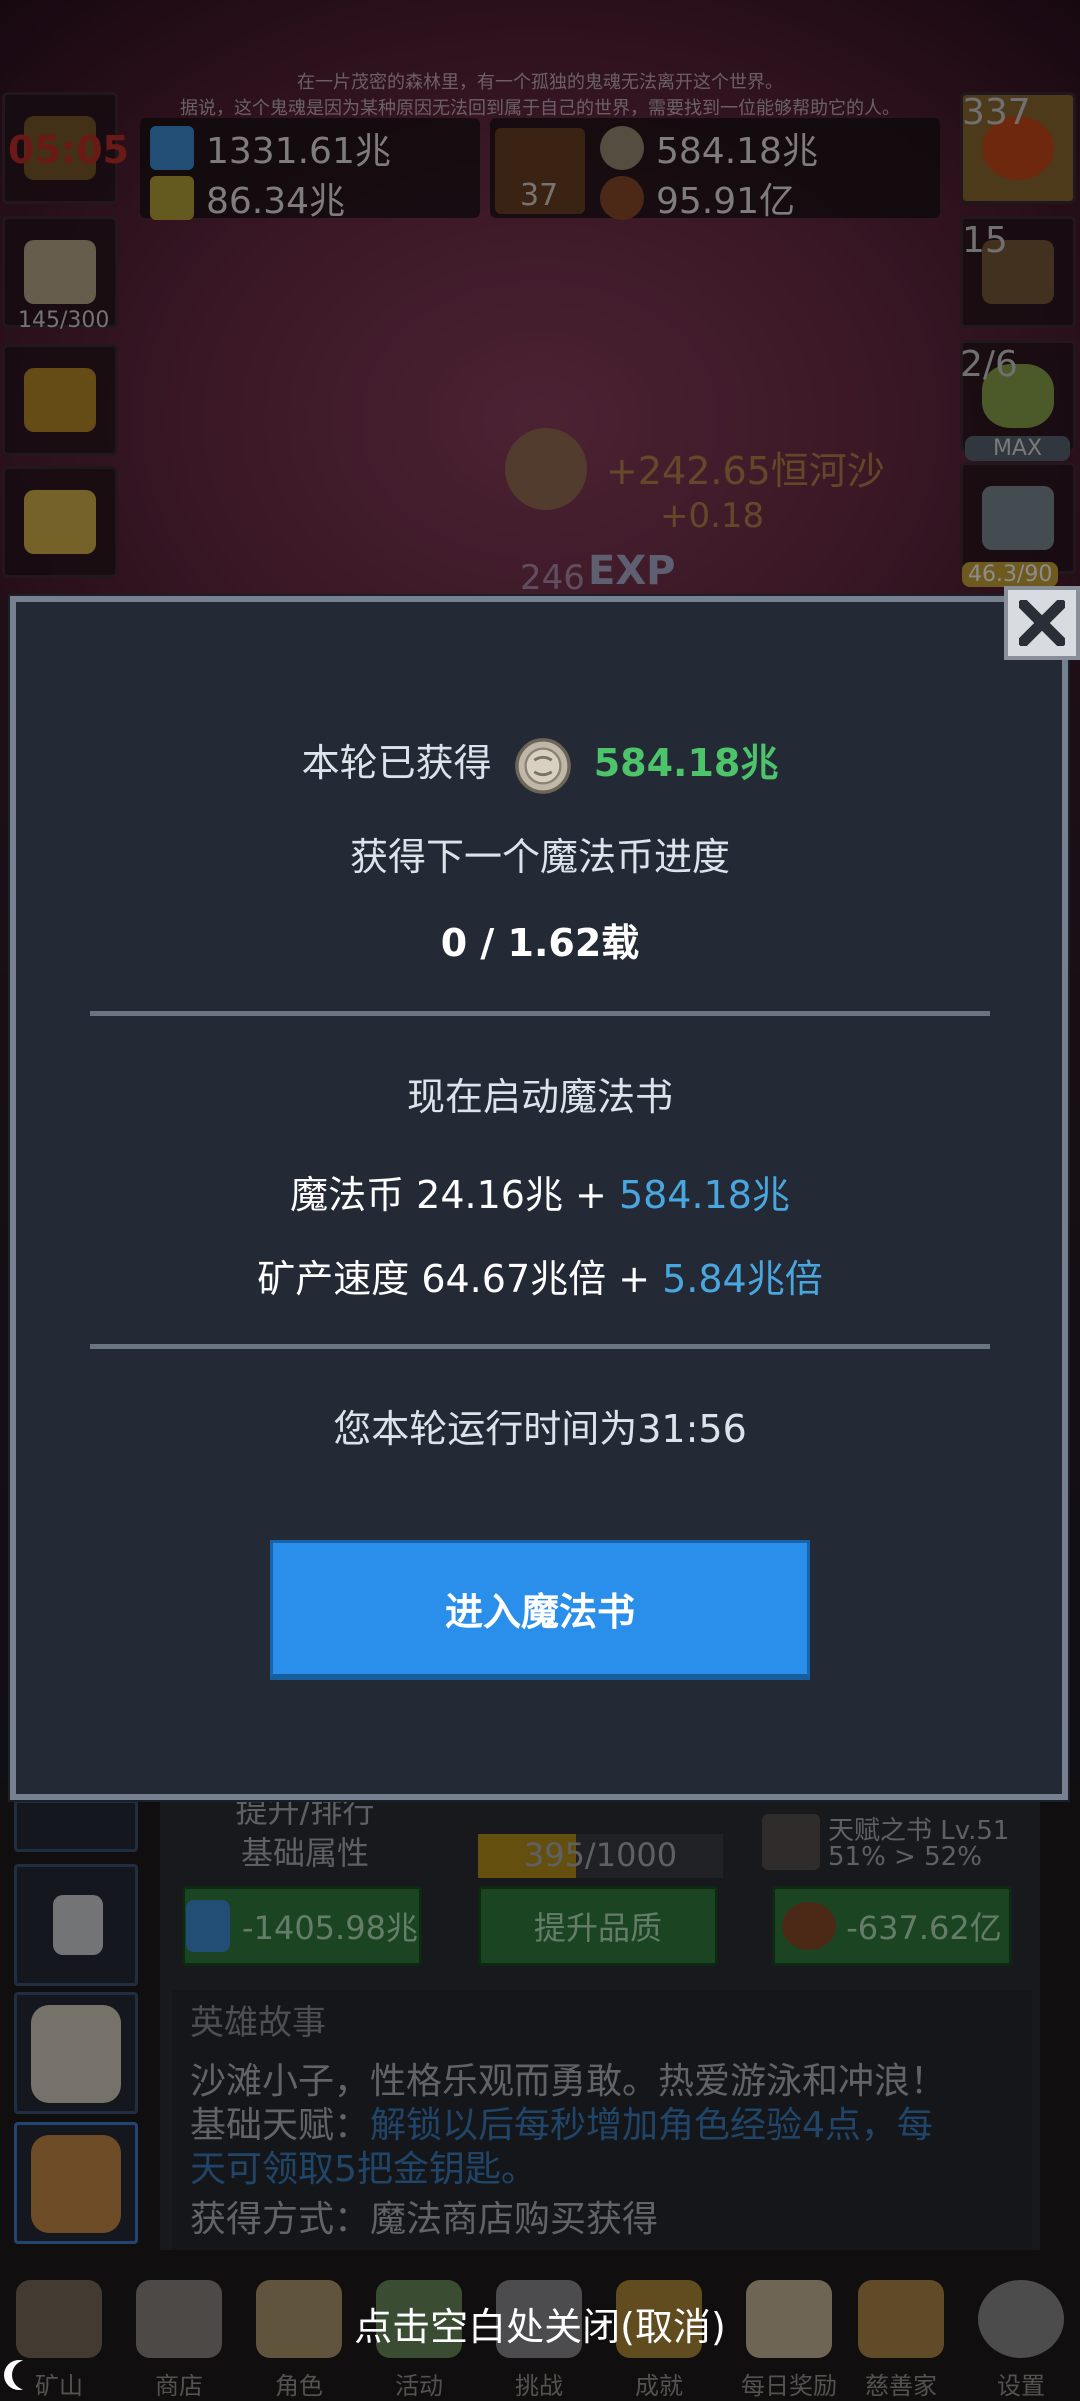  I want to click on magic-coin-label: 魔法币 24.16兆 +, so click(454, 1195).